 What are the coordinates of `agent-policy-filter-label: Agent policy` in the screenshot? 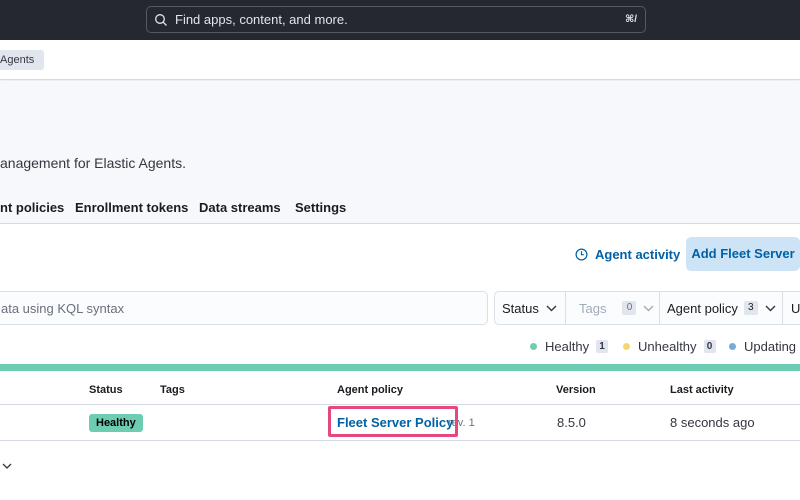 It's located at (702, 308).